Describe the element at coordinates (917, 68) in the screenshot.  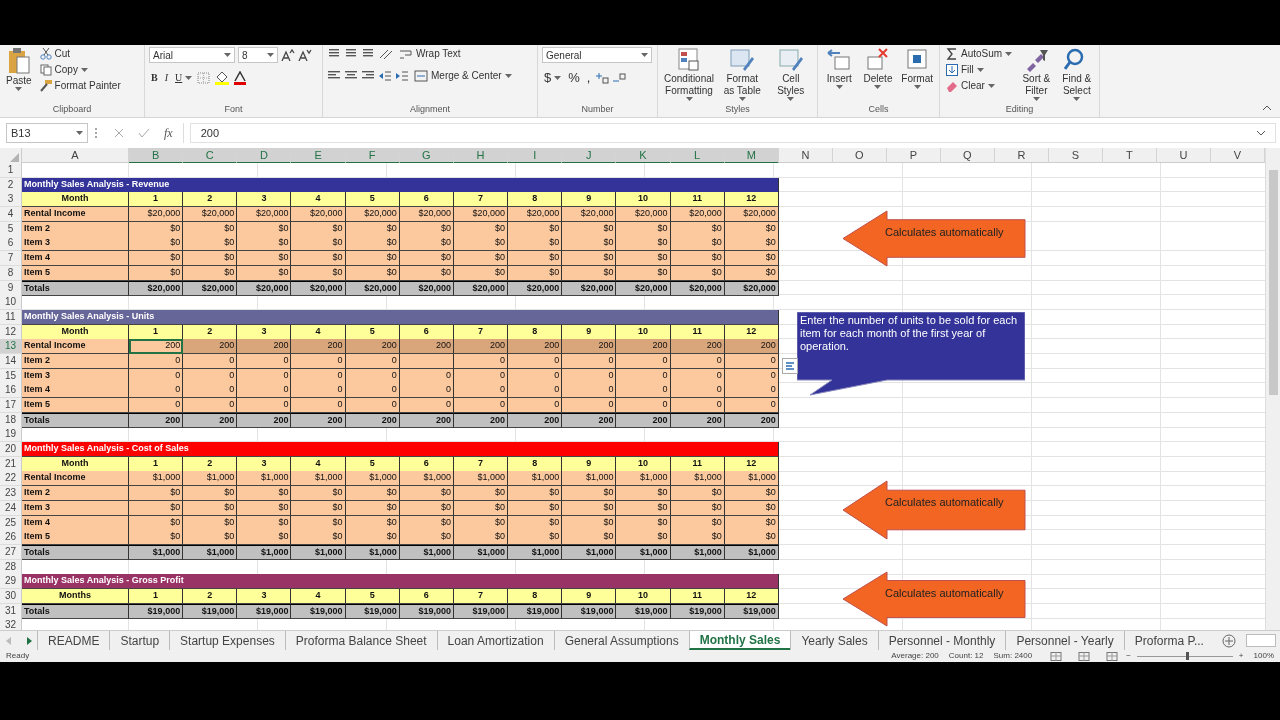
I see `ribbon-button: Format` at that location.